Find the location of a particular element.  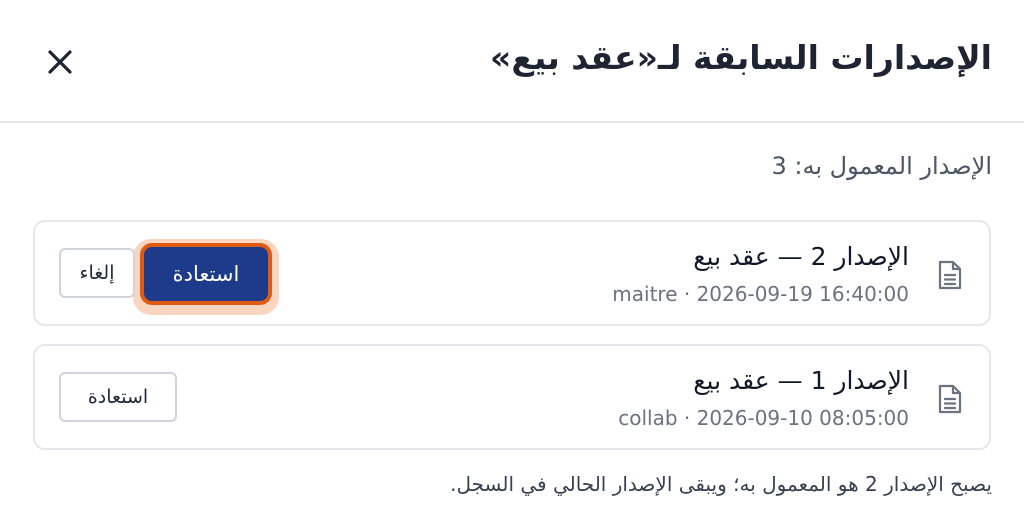

close-icon is located at coordinates (60, 62).